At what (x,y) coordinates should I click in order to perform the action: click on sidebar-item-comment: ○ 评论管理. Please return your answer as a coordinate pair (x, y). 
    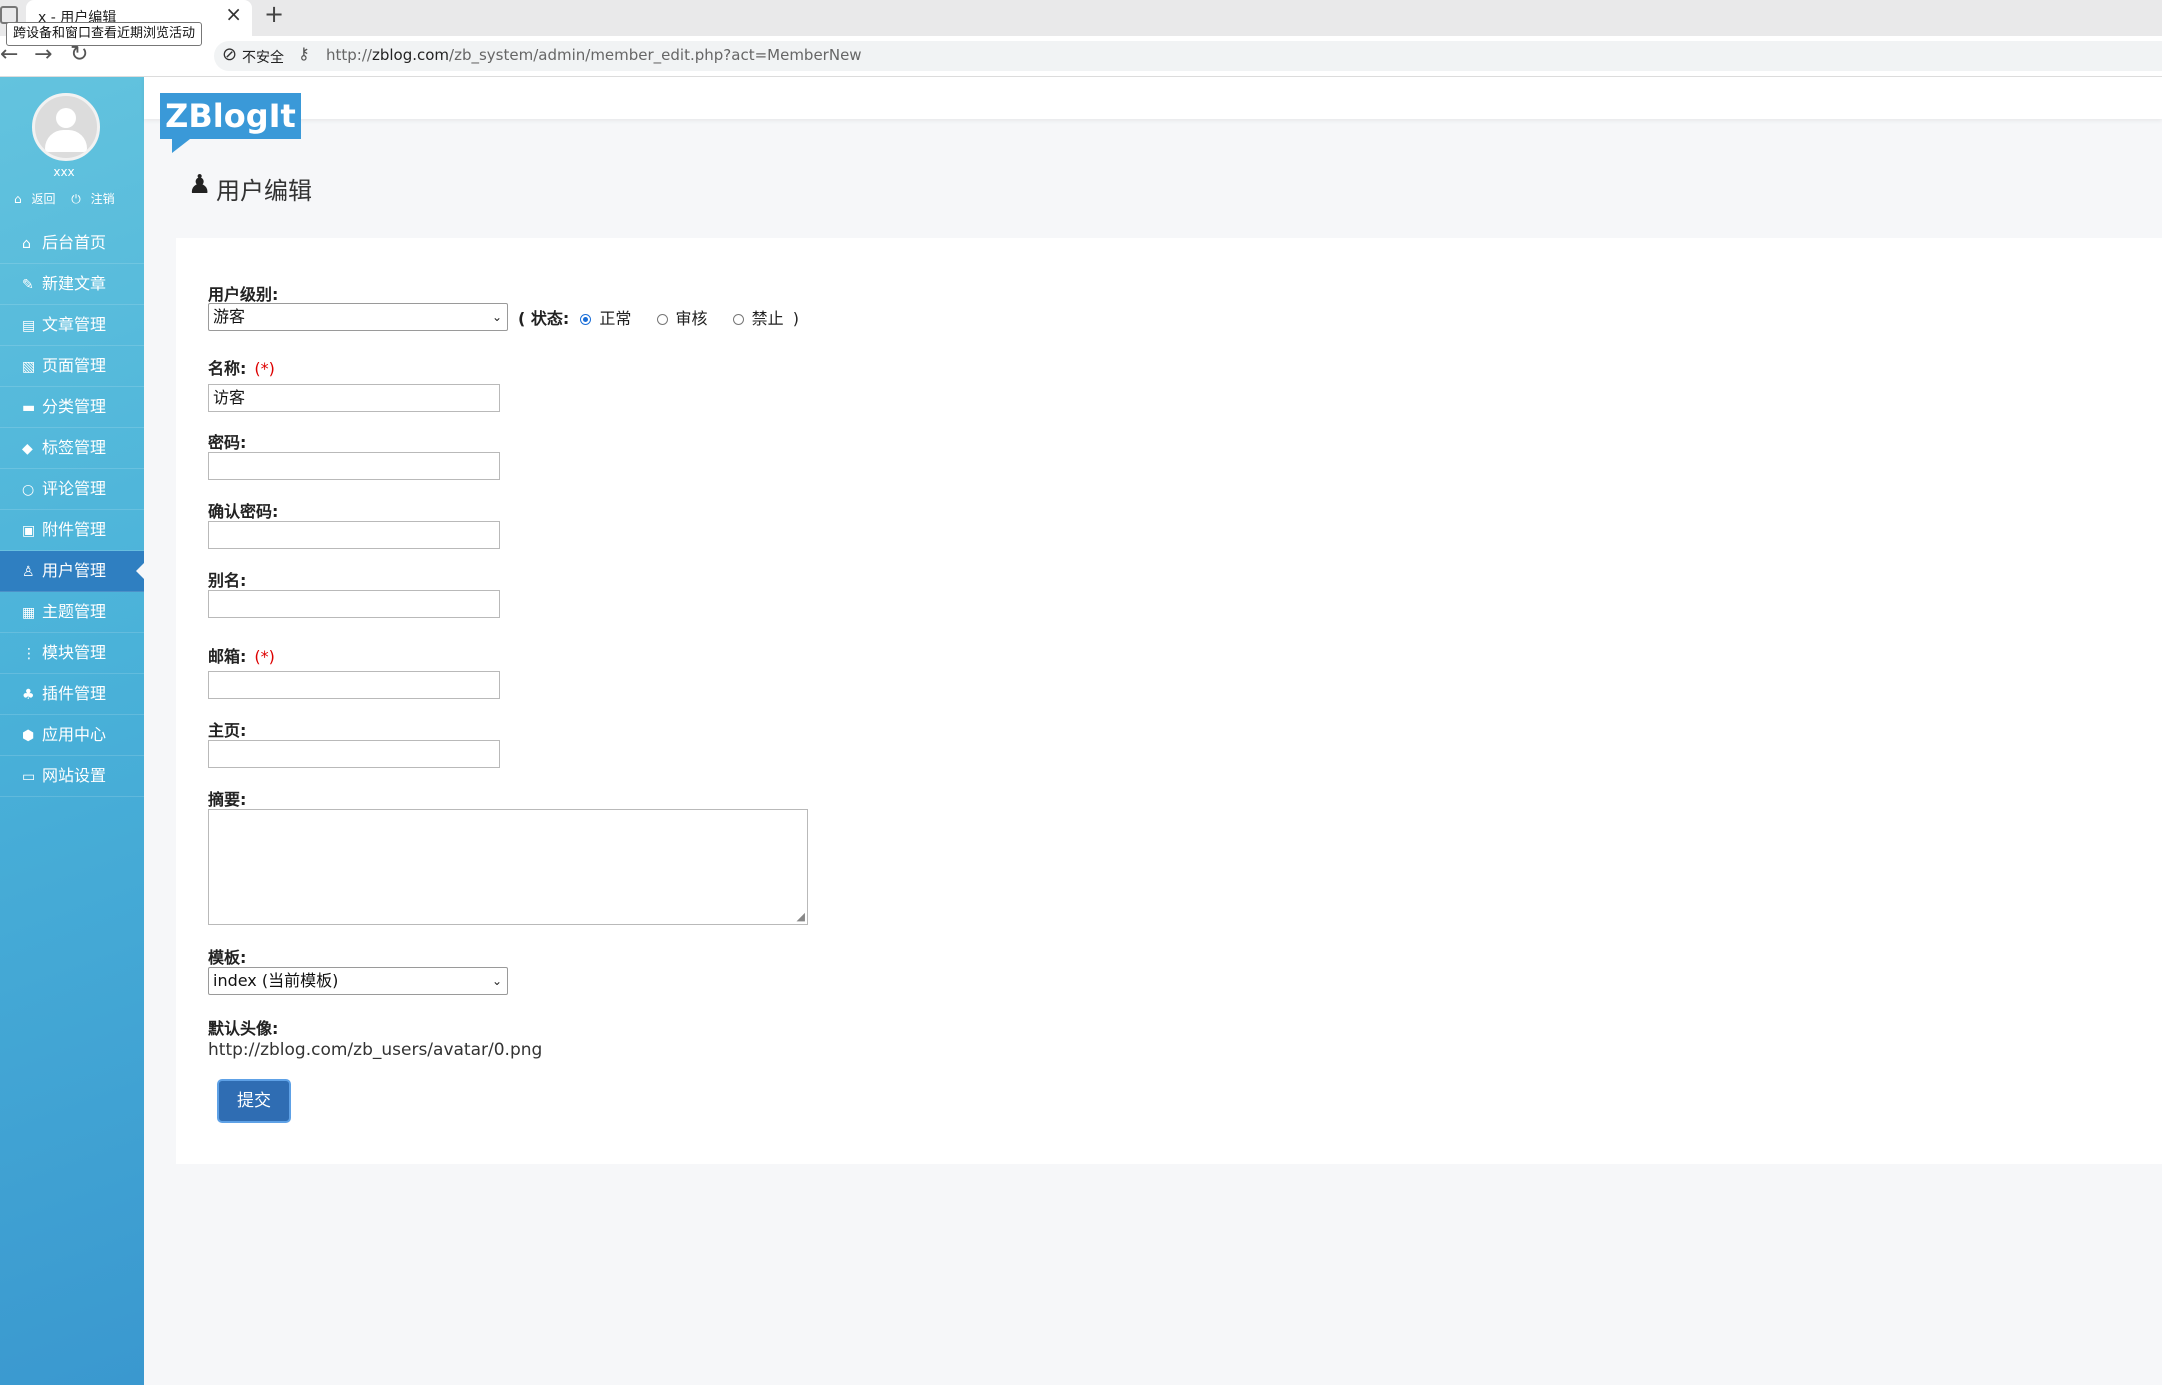
    Looking at the image, I should click on (72, 489).